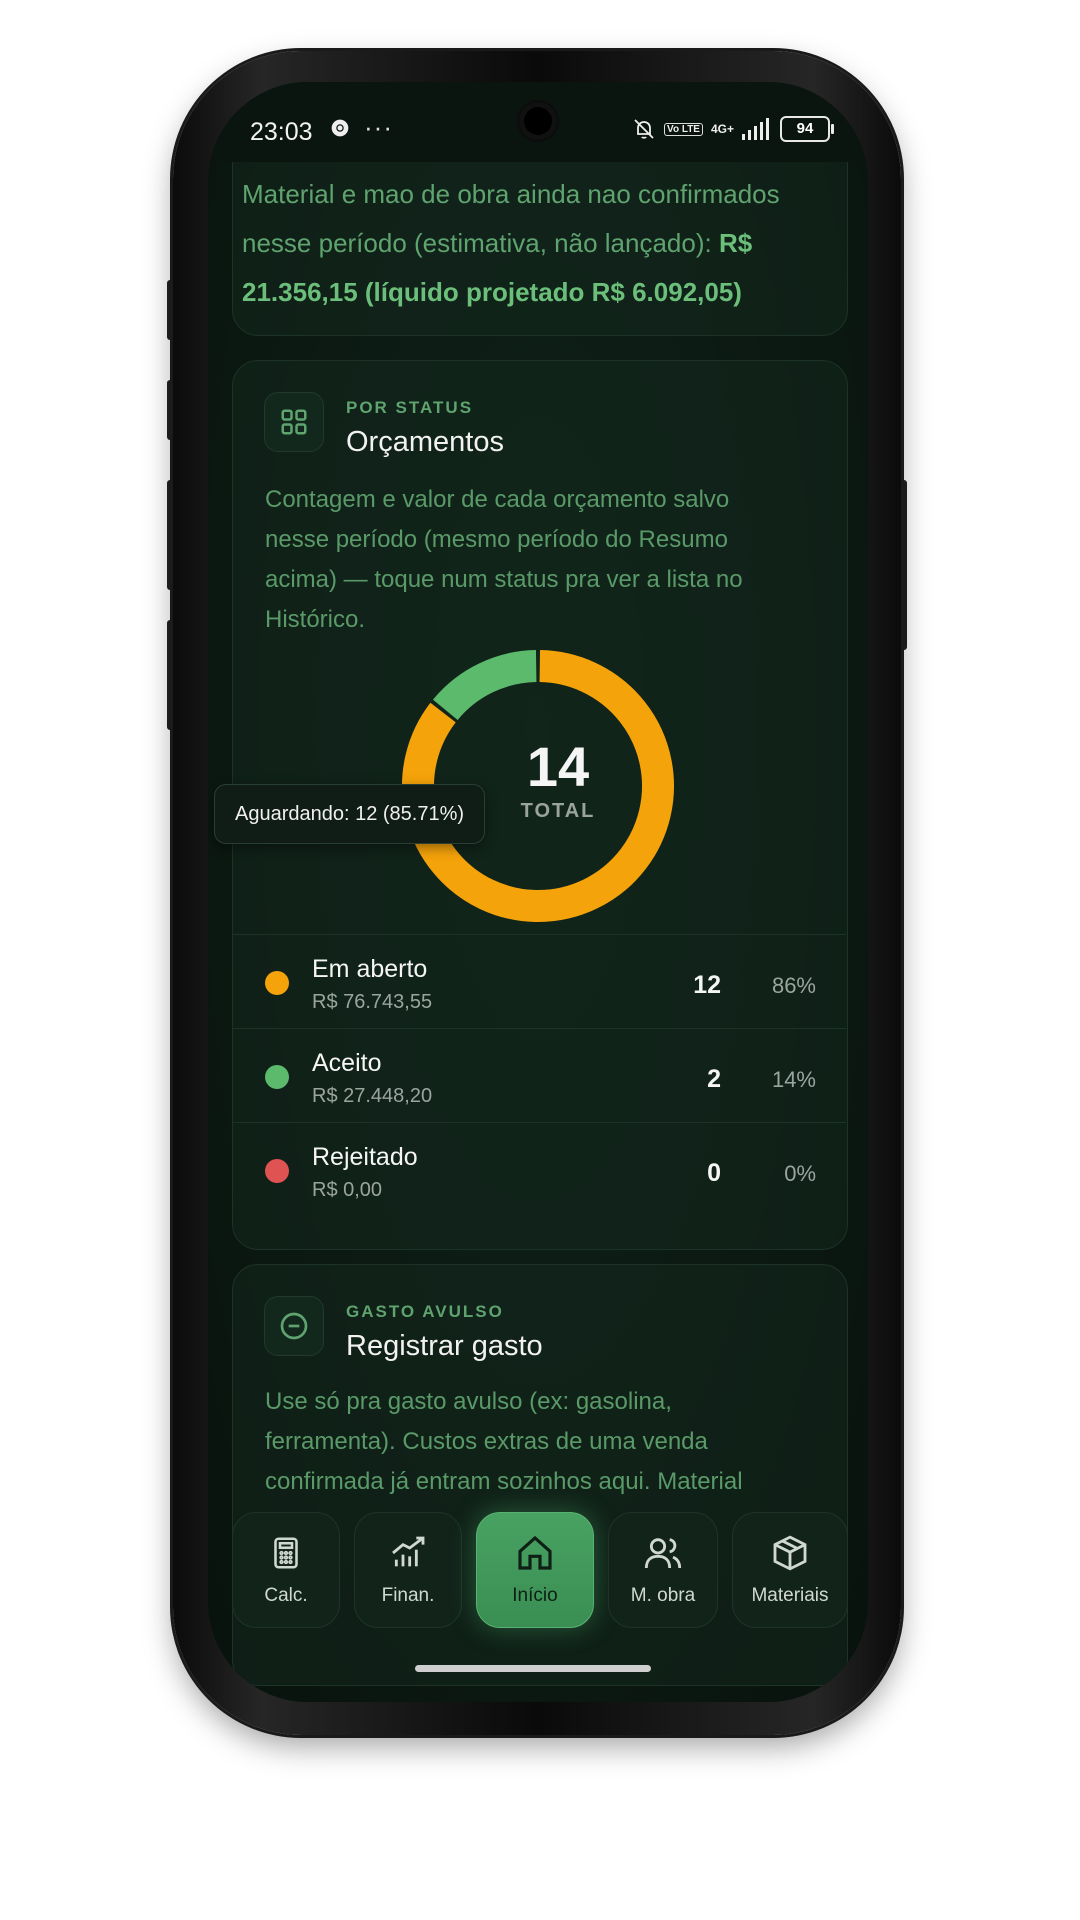 The height and width of the screenshot is (1920, 1080). What do you see at coordinates (790, 1595) in the screenshot?
I see `nav-materials-label: Materiais` at bounding box center [790, 1595].